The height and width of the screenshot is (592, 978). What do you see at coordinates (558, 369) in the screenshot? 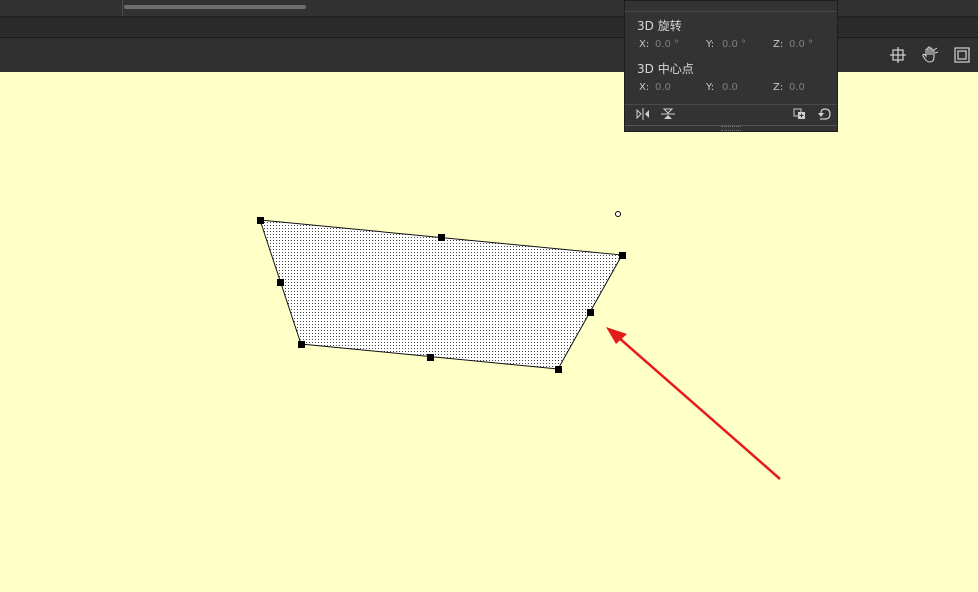
I see `transform-handle-bottom-right` at bounding box center [558, 369].